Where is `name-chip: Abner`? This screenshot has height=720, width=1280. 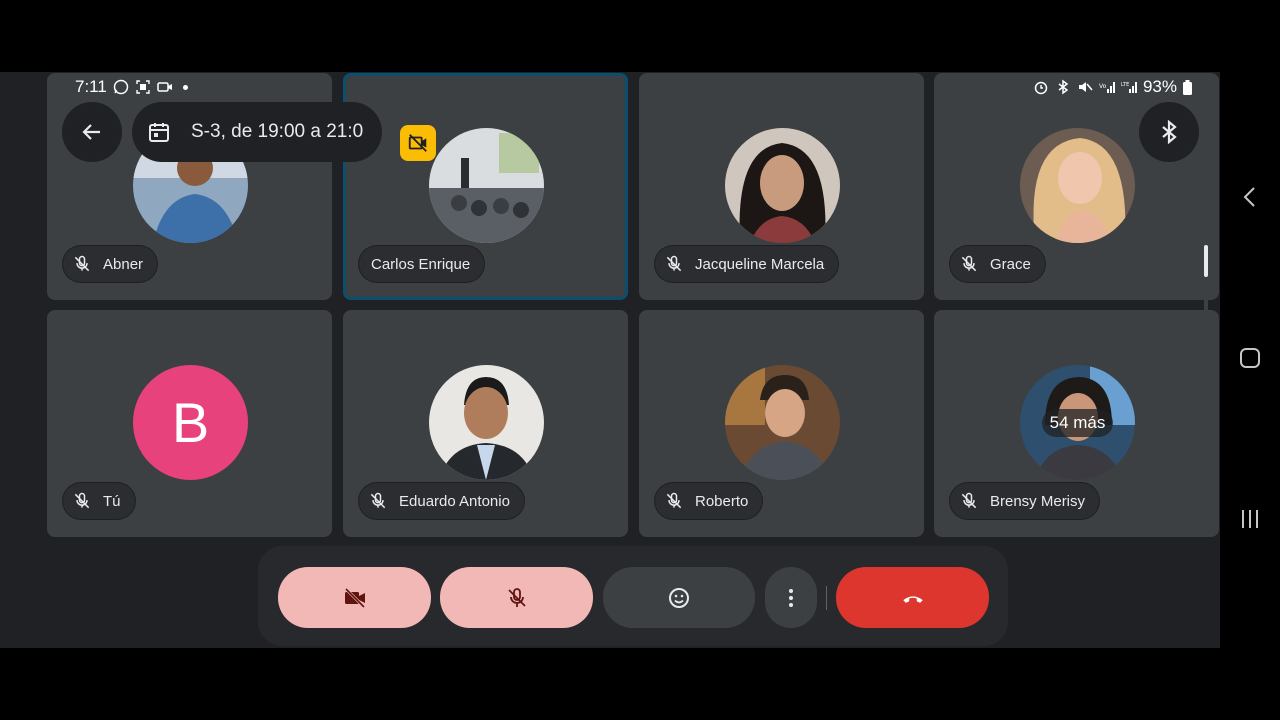 name-chip: Abner is located at coordinates (110, 264).